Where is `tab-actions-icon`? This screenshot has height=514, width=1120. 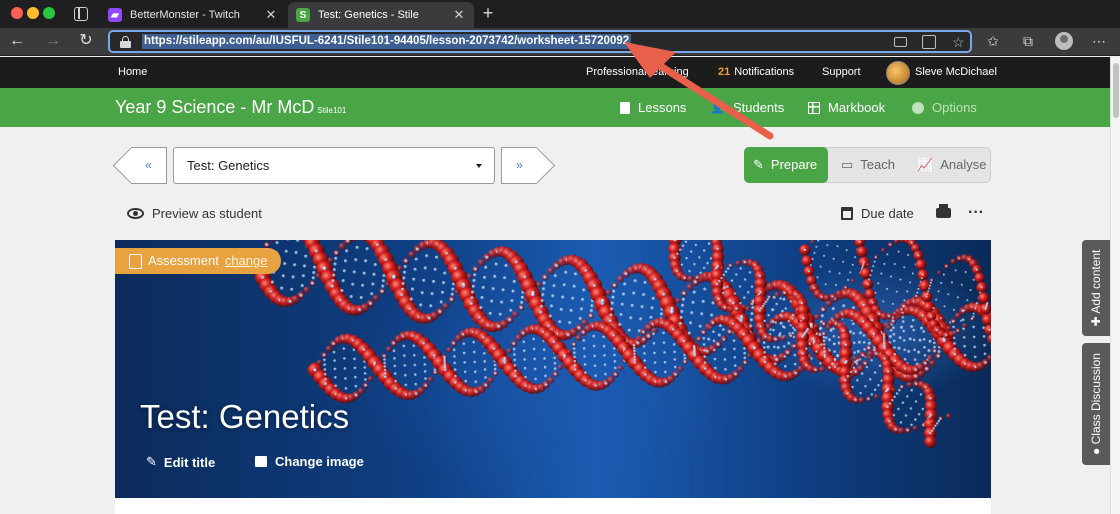 tab-actions-icon is located at coordinates (81, 14).